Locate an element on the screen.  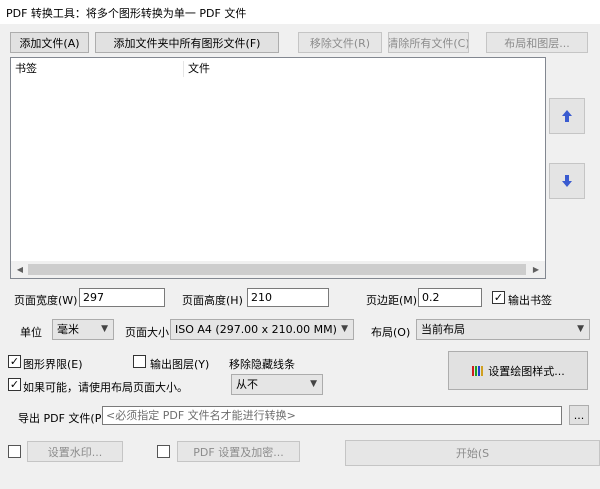
move-up-button is located at coordinates (567, 116).